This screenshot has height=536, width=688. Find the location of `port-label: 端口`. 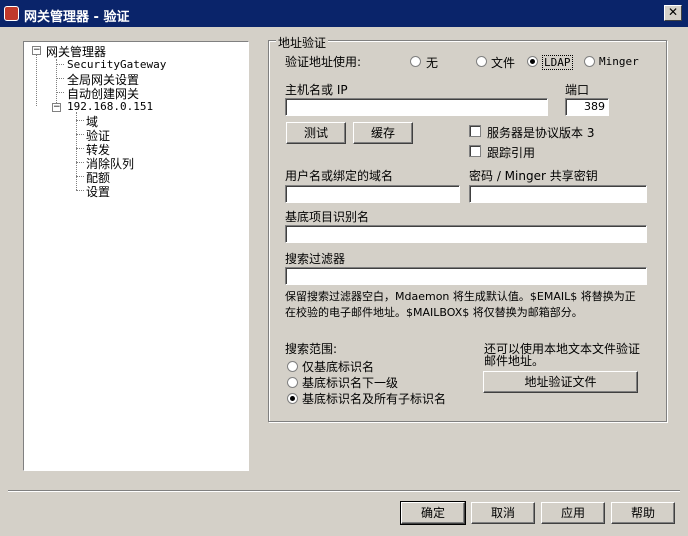

port-label: 端口 is located at coordinates (577, 90).